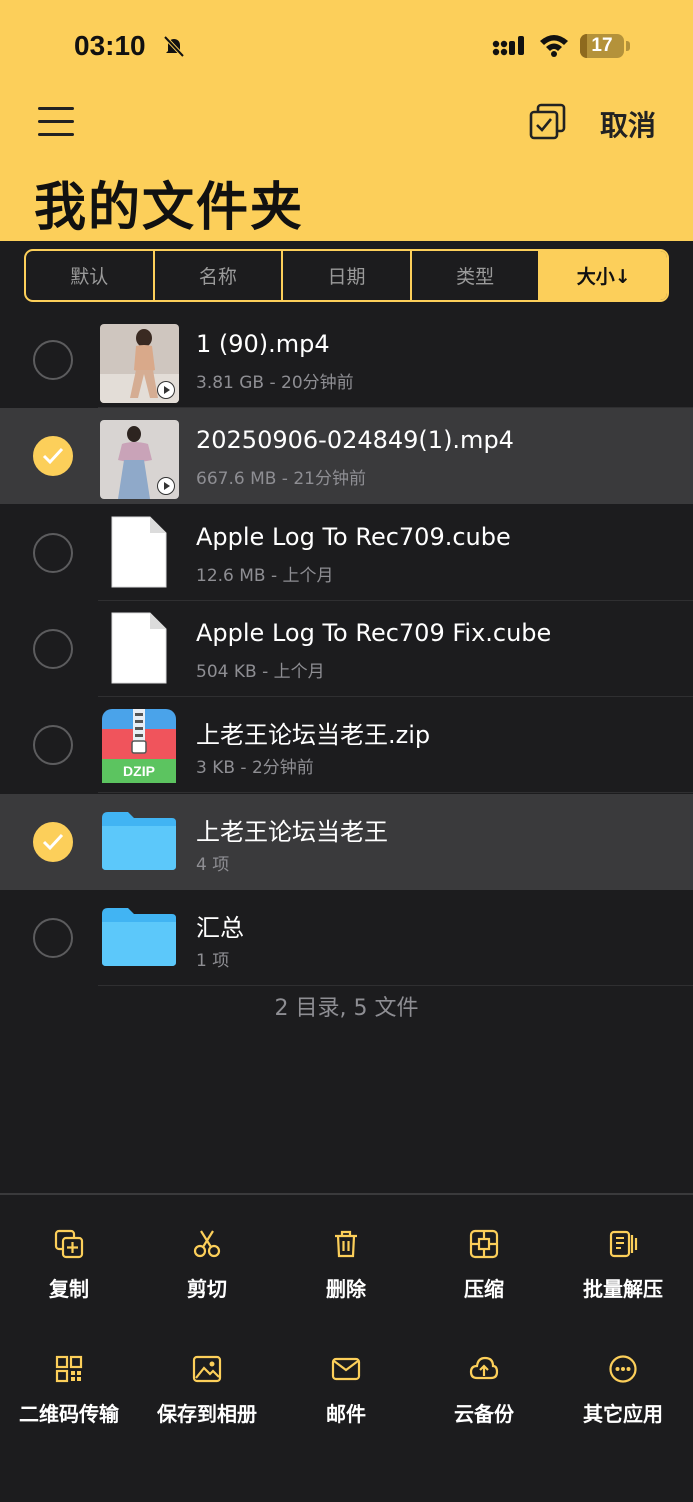 This screenshot has height=1502, width=693. I want to click on save-to-album-button: 保存到相册, so click(207, 1390).